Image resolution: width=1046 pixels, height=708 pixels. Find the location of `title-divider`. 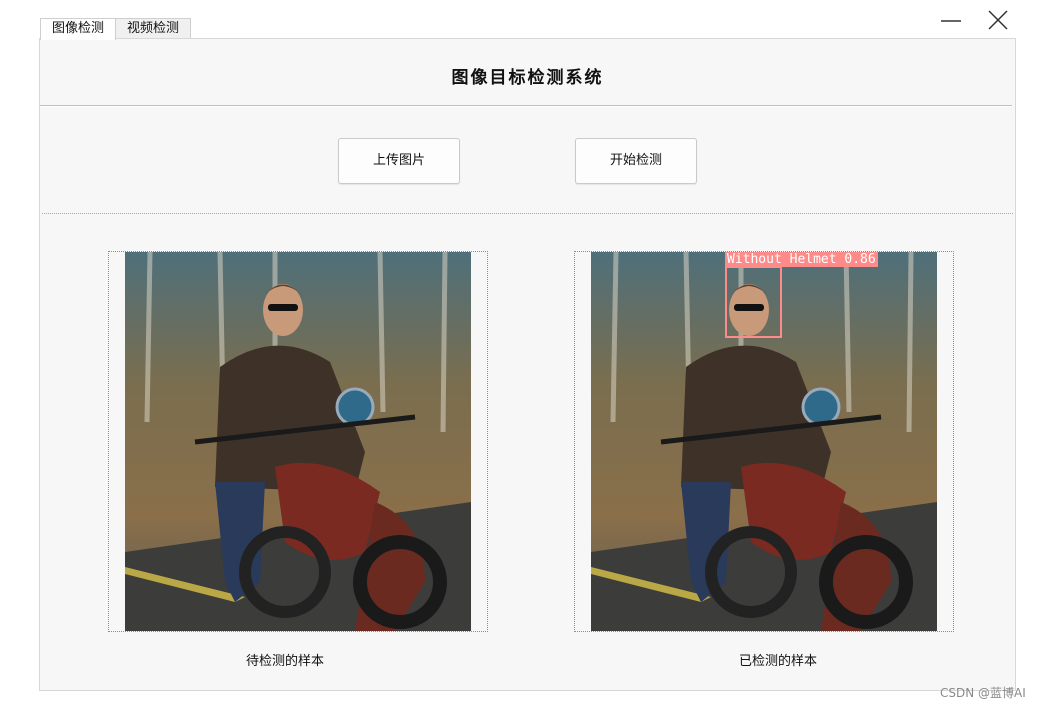

title-divider is located at coordinates (526, 106).